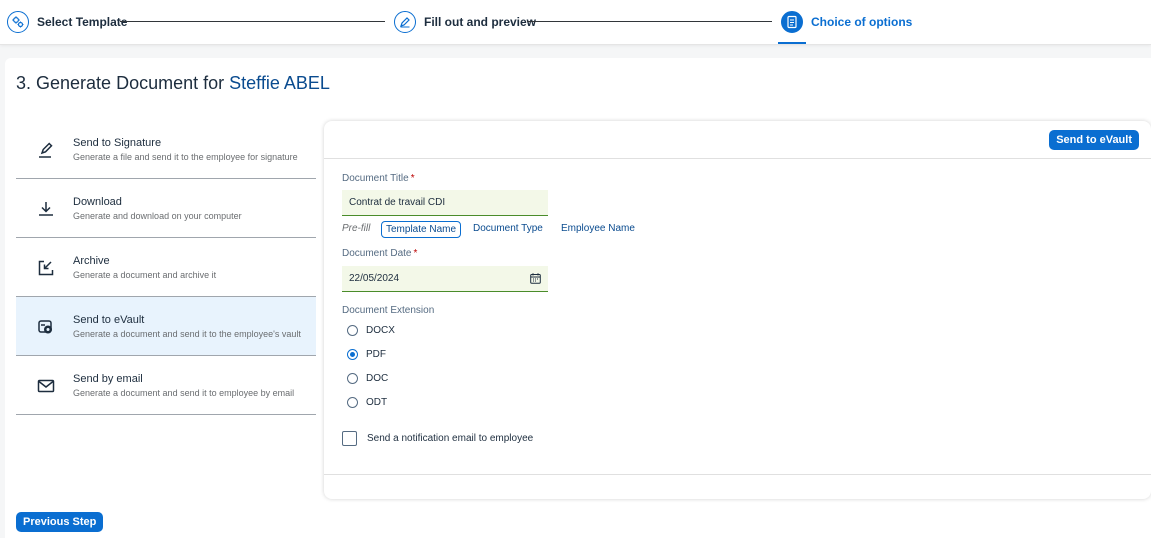 The image size is (1151, 538). I want to click on radio-label: DOCX, so click(380, 330).